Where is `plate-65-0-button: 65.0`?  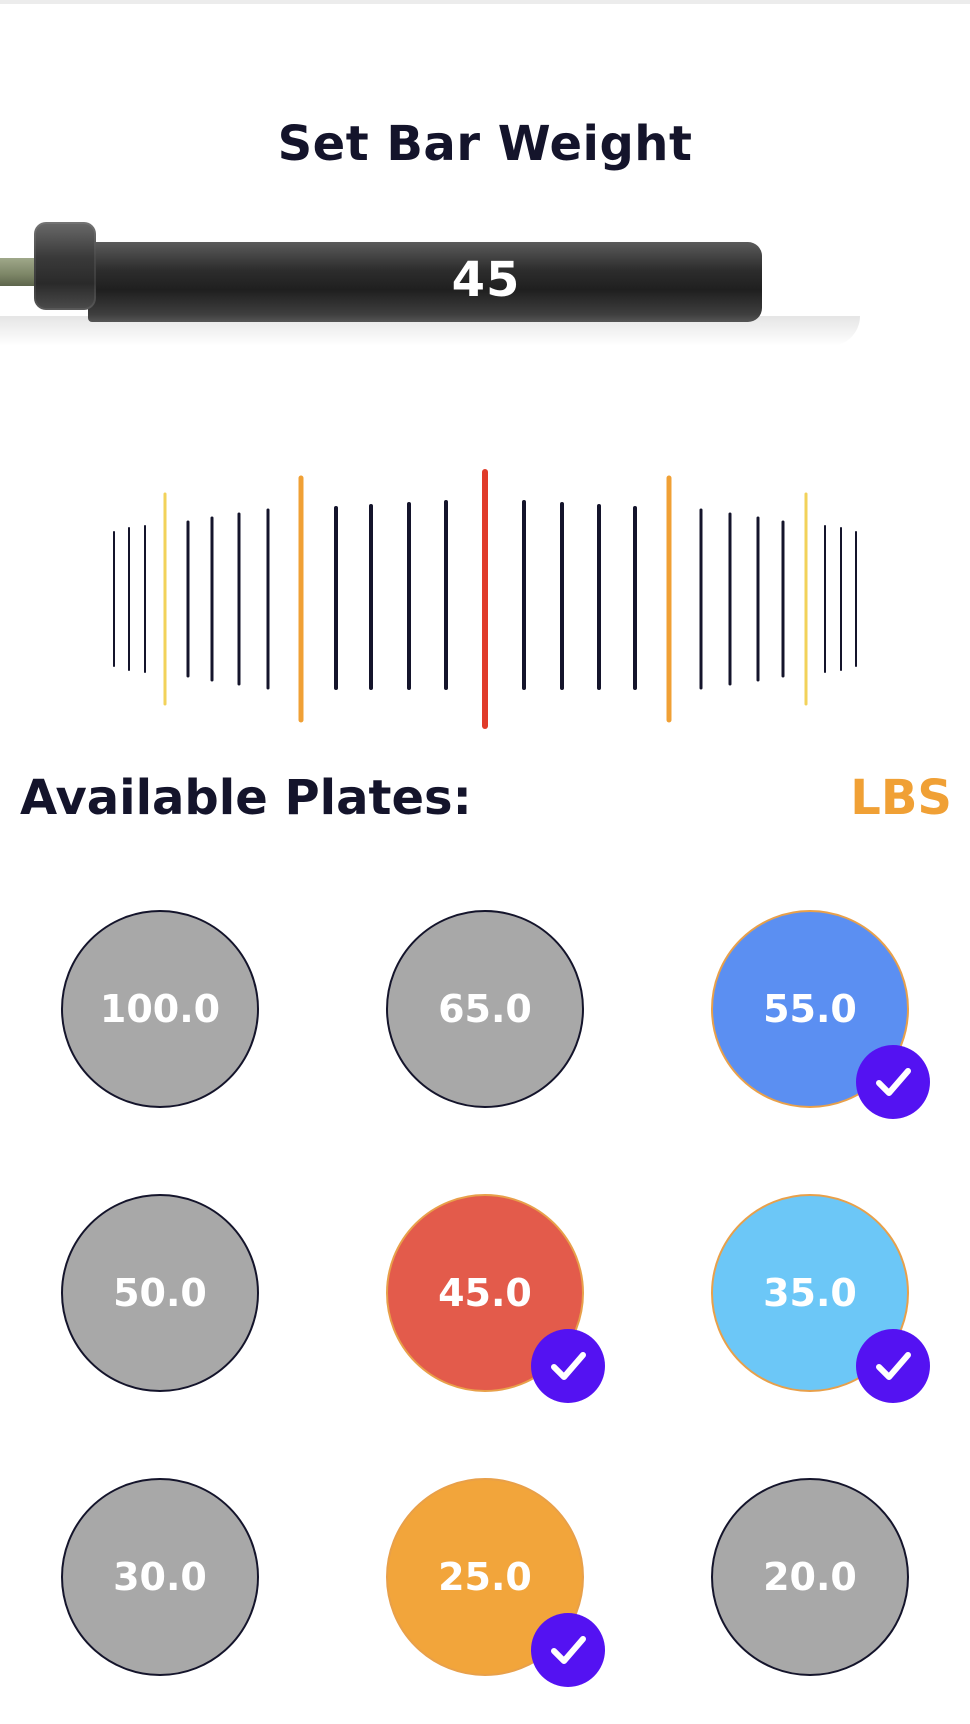
plate-65-0-button: 65.0 is located at coordinates (485, 1009).